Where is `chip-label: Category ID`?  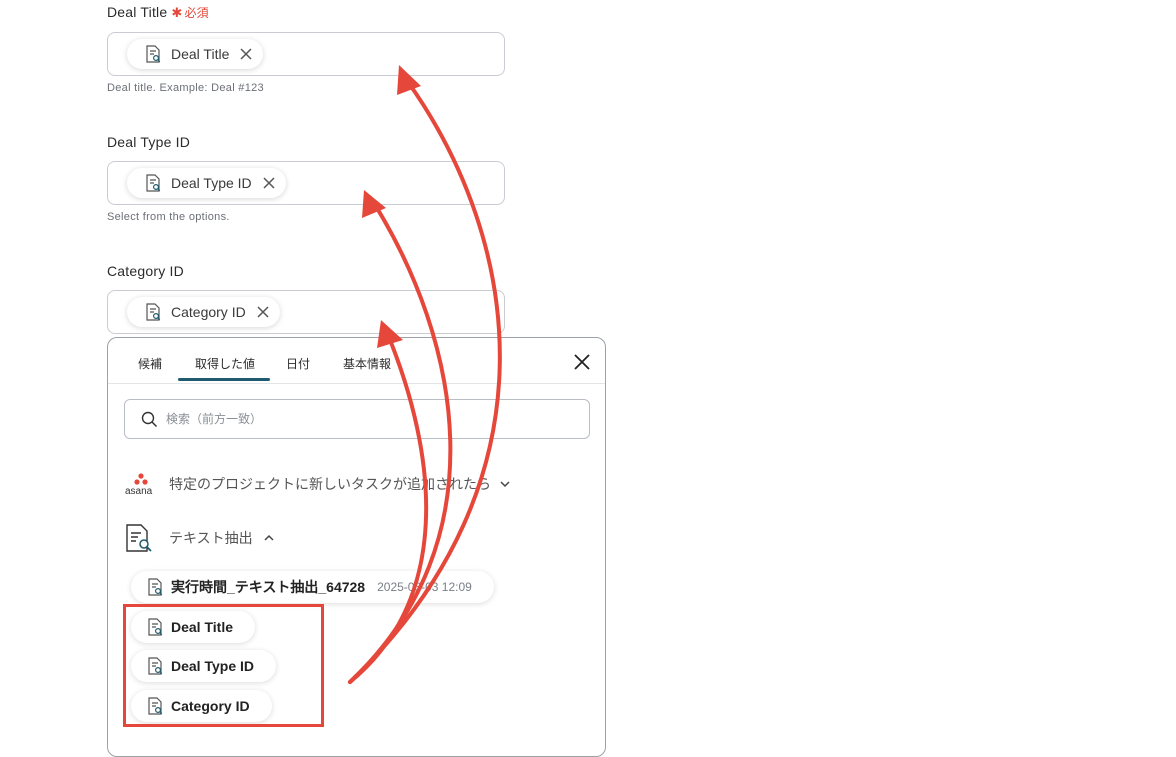 chip-label: Category ID is located at coordinates (208, 312).